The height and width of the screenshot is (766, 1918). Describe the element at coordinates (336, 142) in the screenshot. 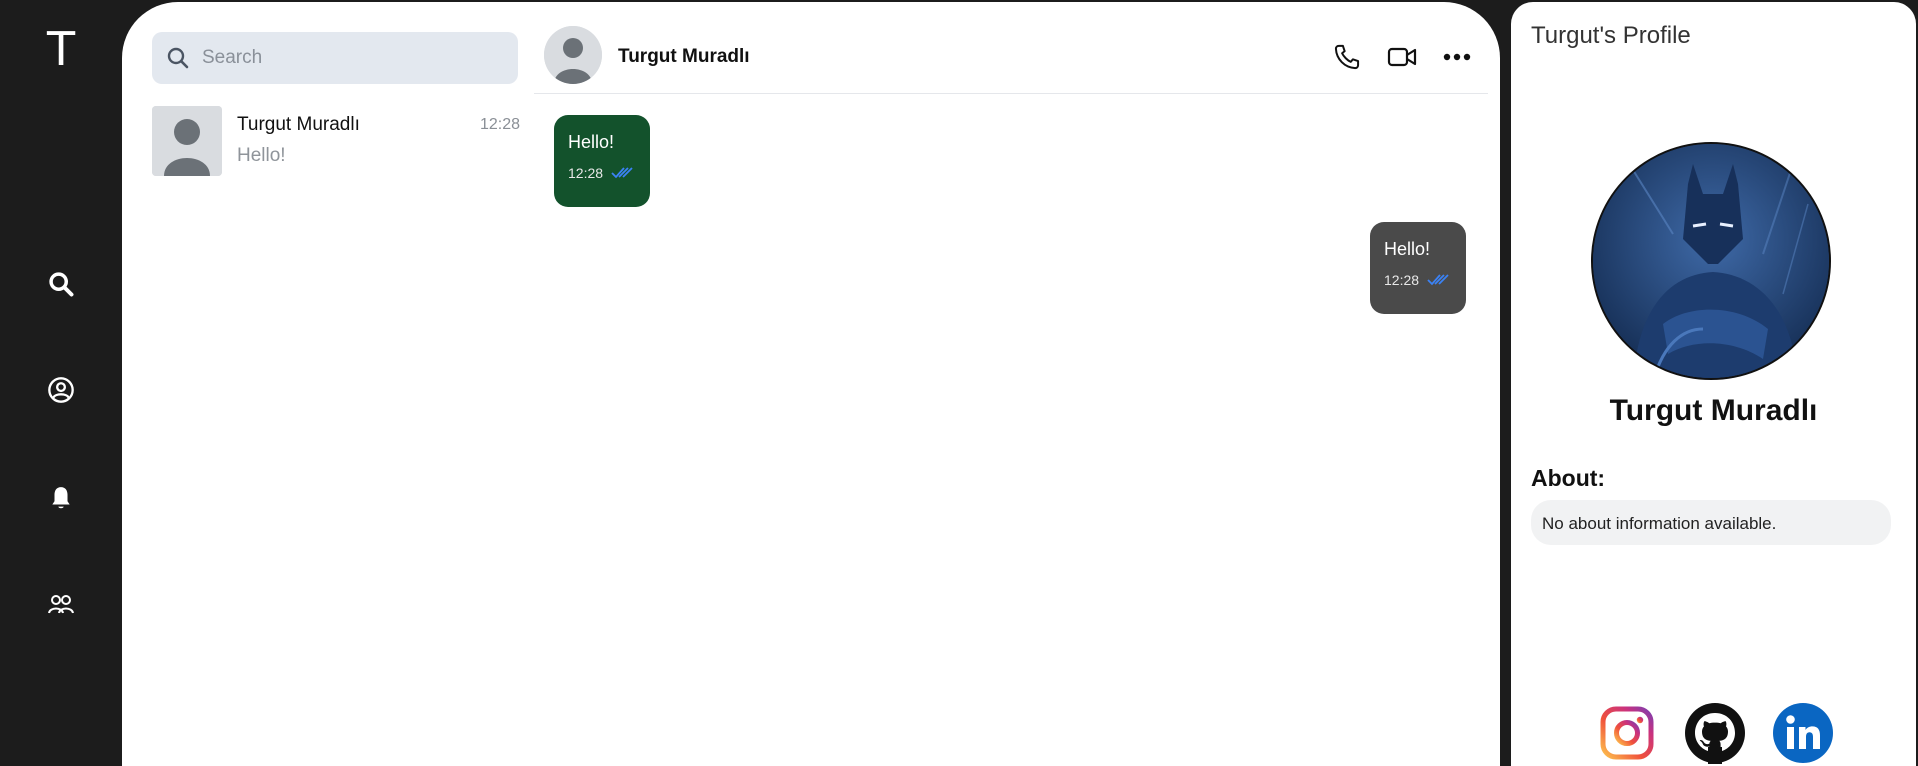

I see `chat-list-item: Turgut Muradlı 12:28 Hello!` at that location.